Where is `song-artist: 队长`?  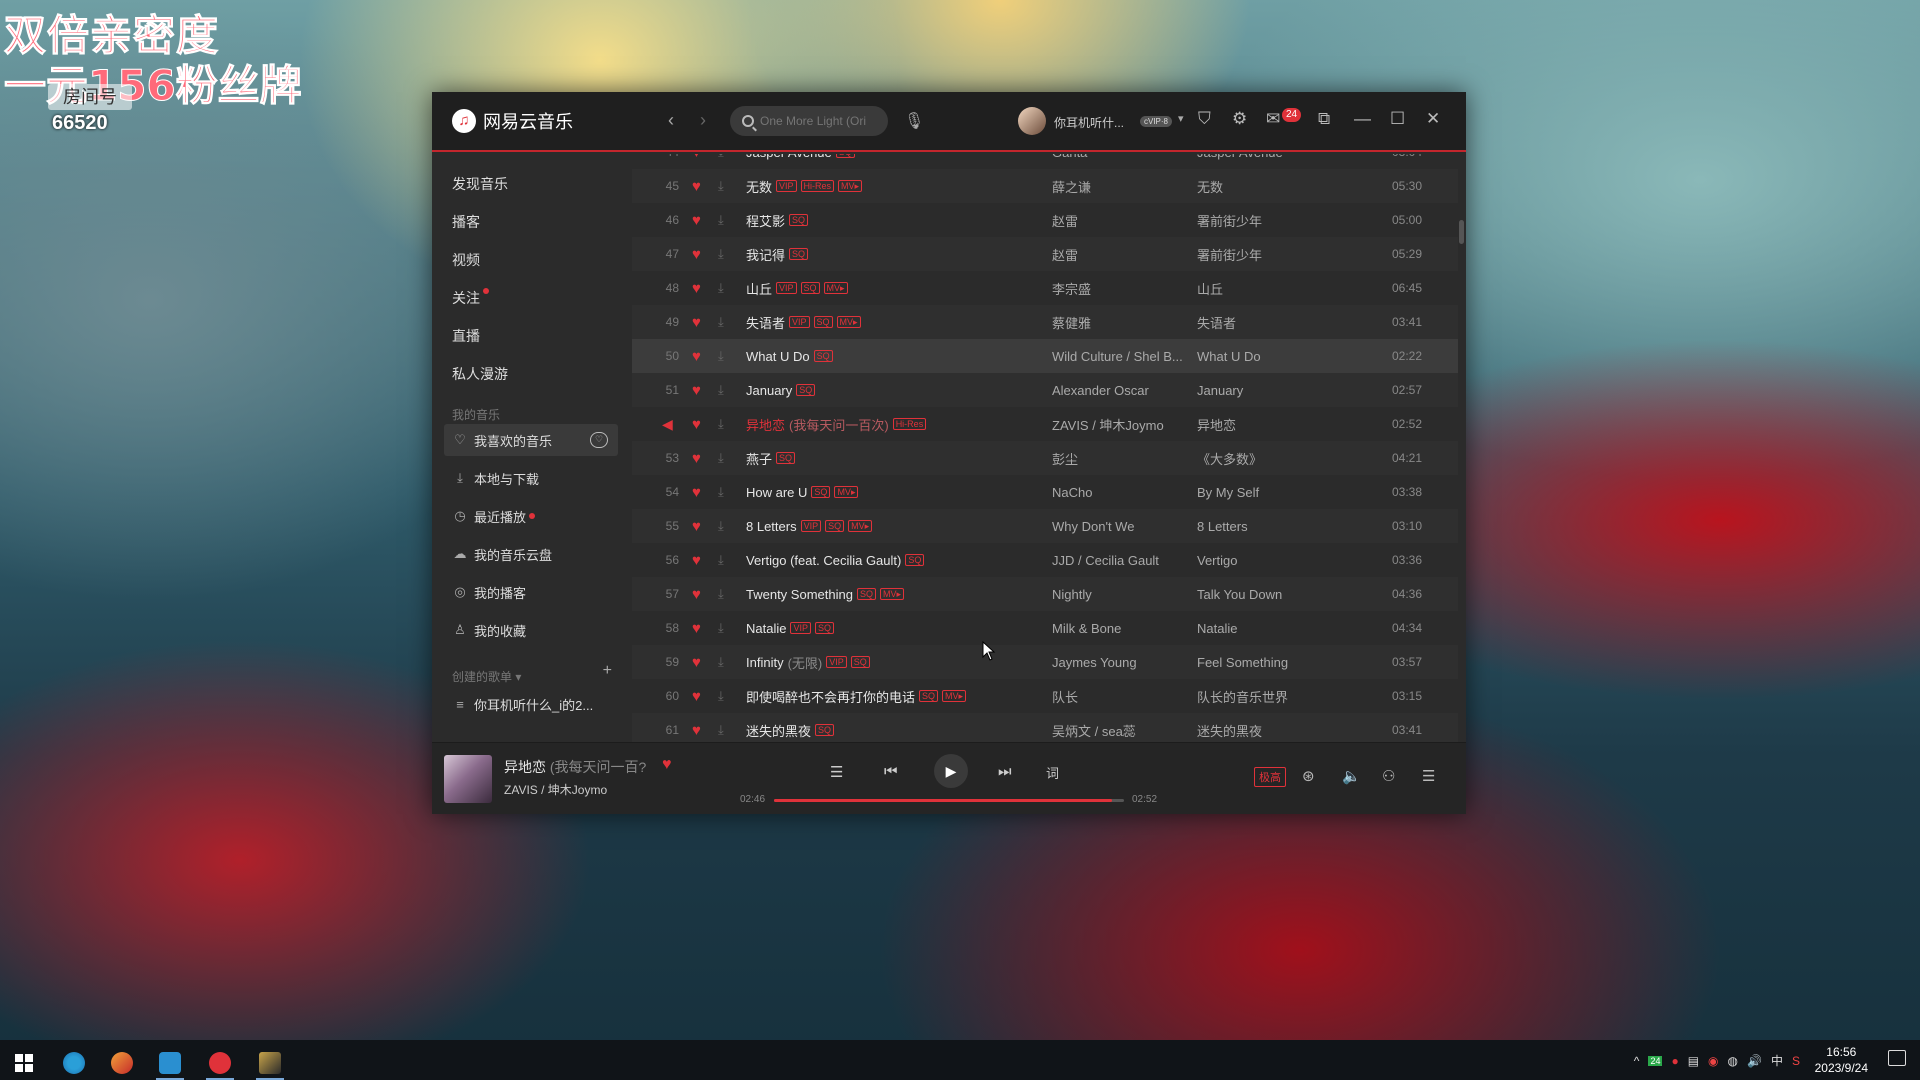 song-artist: 队长 is located at coordinates (1119, 696).